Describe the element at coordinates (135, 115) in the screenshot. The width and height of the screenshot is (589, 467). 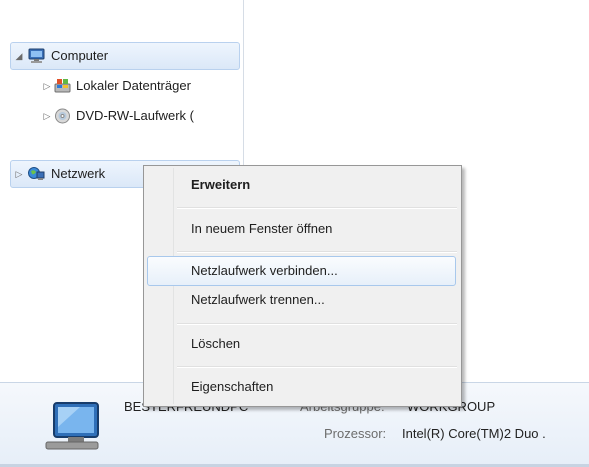
I see `tree-item-label: DVD-RW-Laufwerk (` at that location.